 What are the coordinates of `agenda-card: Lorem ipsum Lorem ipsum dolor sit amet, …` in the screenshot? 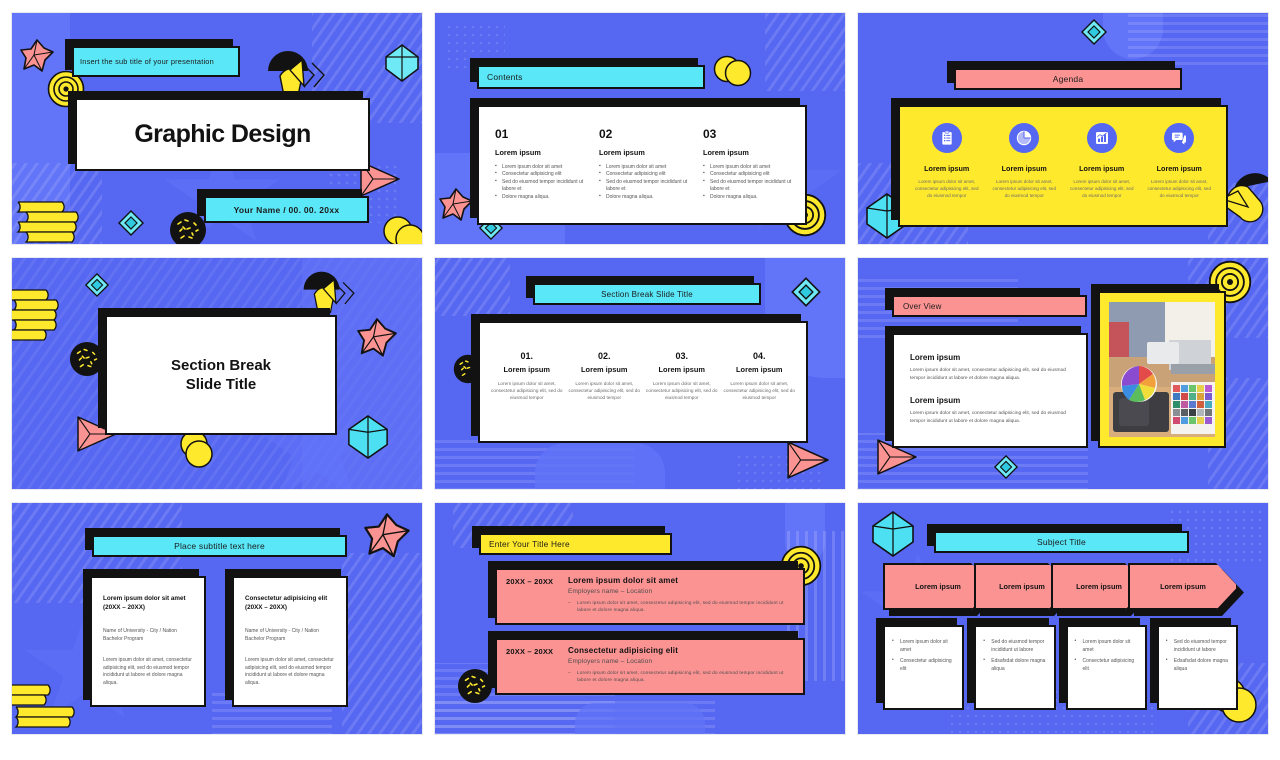 It's located at (1059, 162).